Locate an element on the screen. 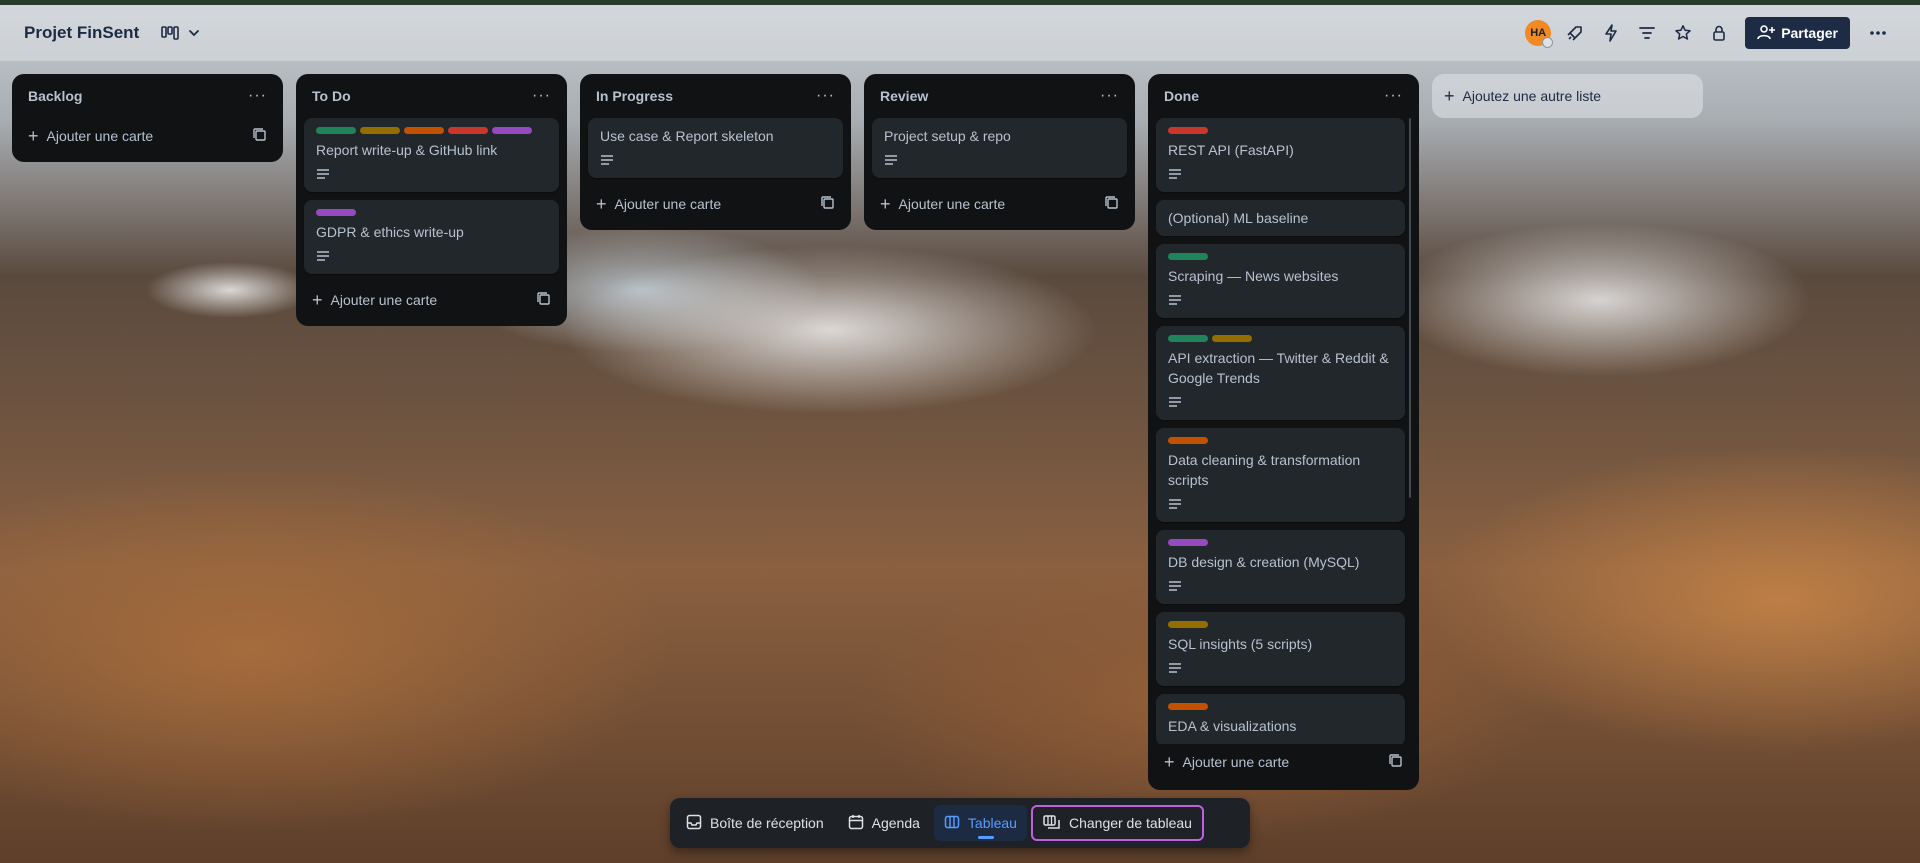 The height and width of the screenshot is (863, 1920). list-title: Done is located at coordinates (1181, 96).